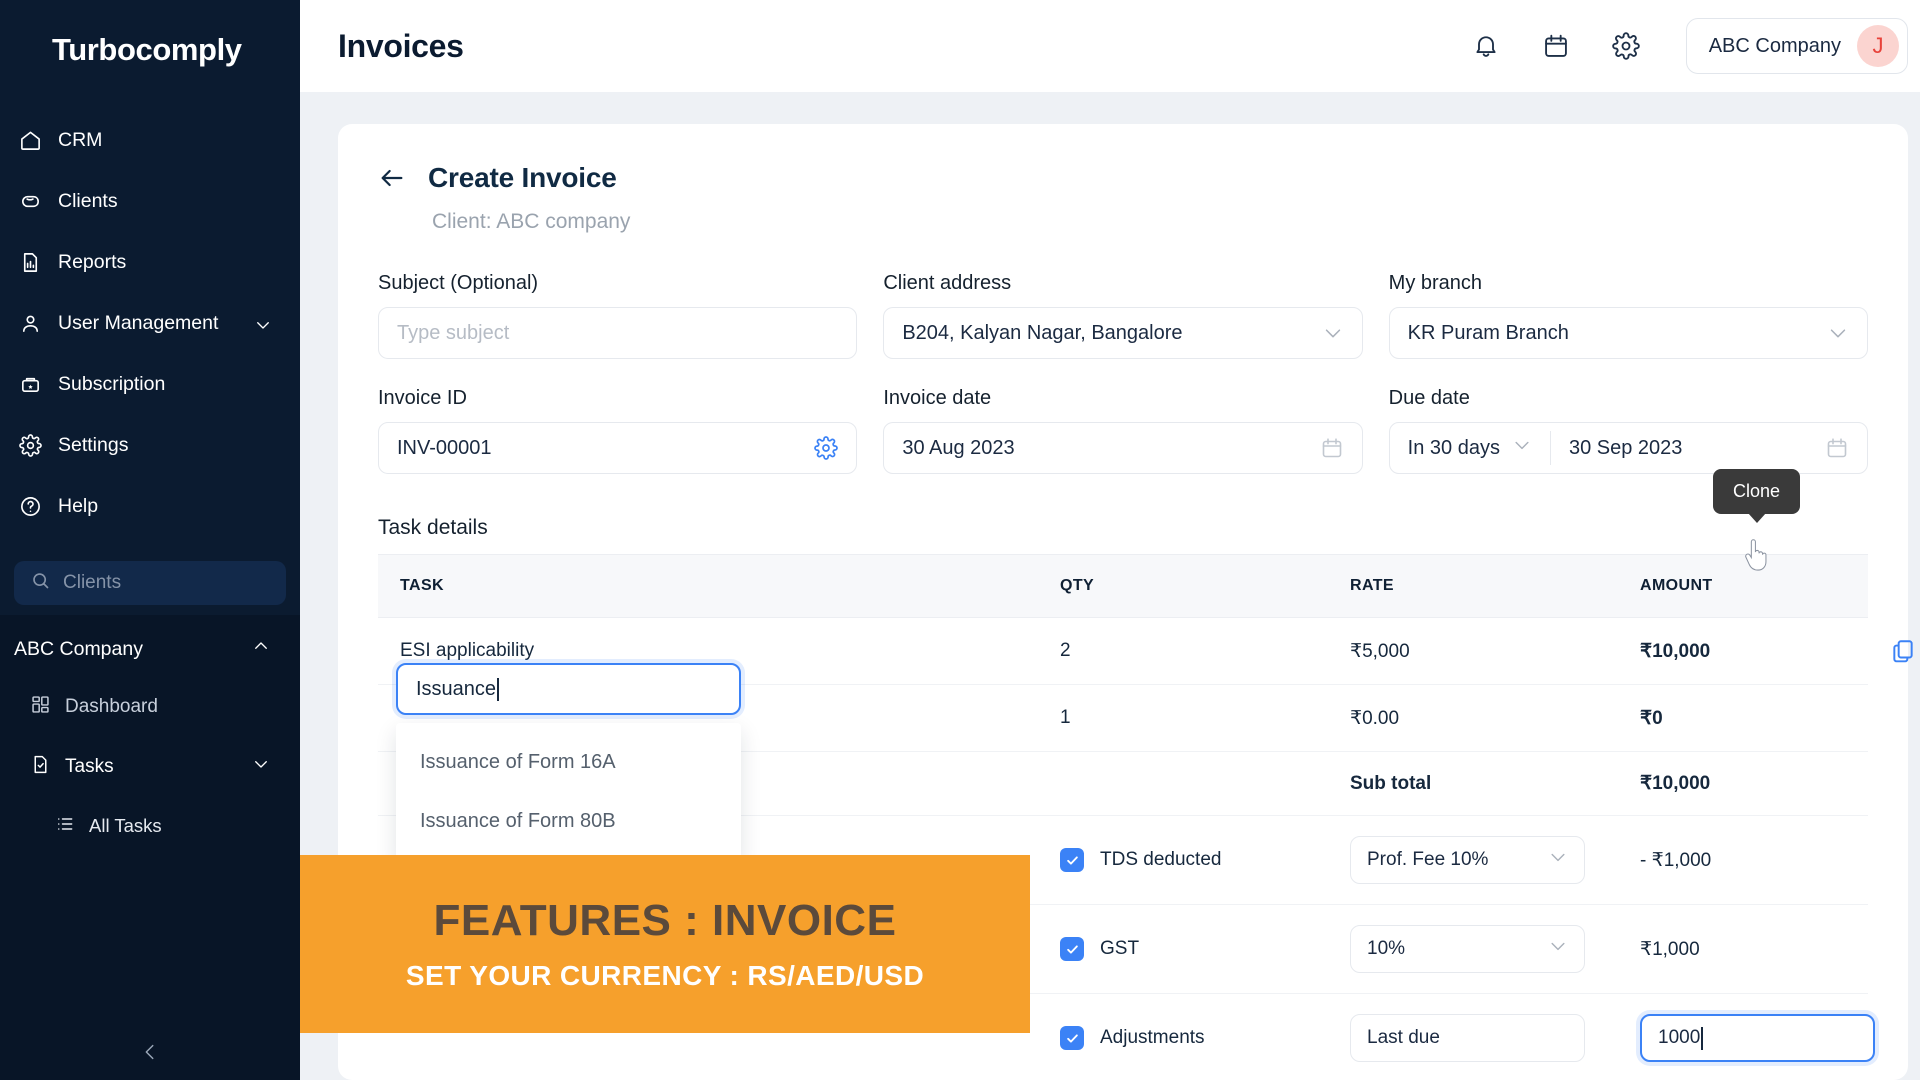  I want to click on account-switcher: ABC Company J, so click(1796, 46).